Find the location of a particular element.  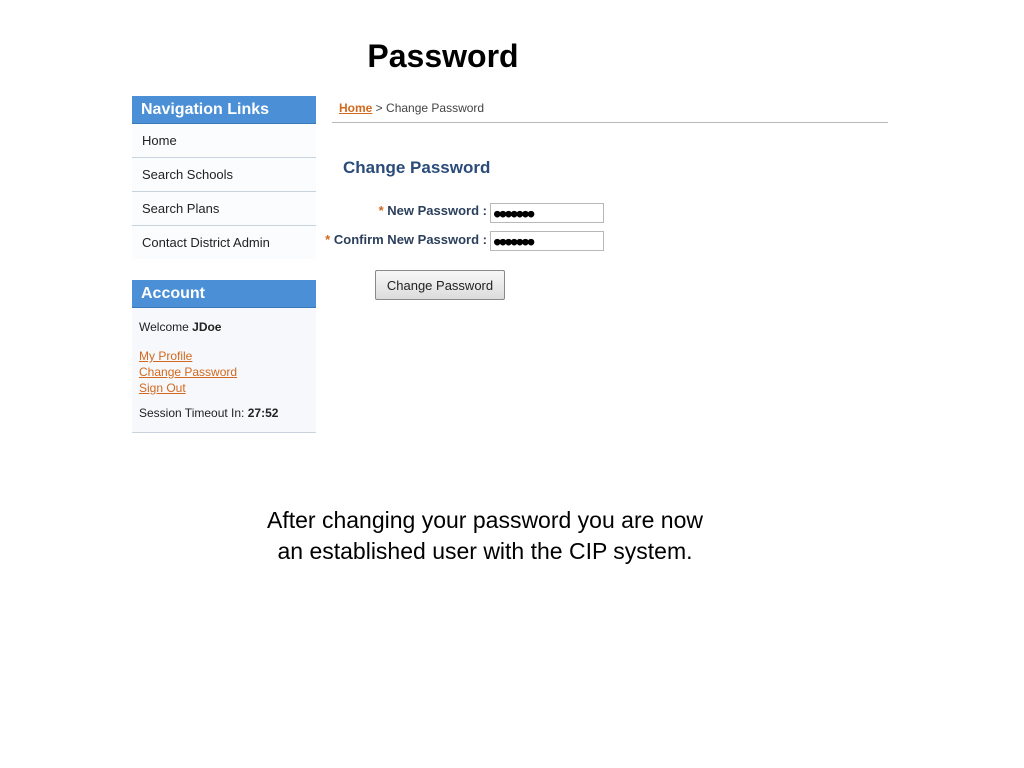

breadcrumb: Home > Change Password is located at coordinates (610, 112).